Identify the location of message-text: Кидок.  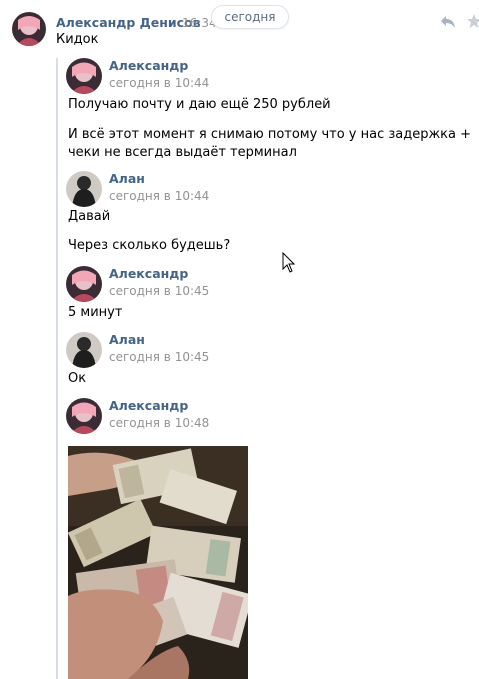
(77, 39).